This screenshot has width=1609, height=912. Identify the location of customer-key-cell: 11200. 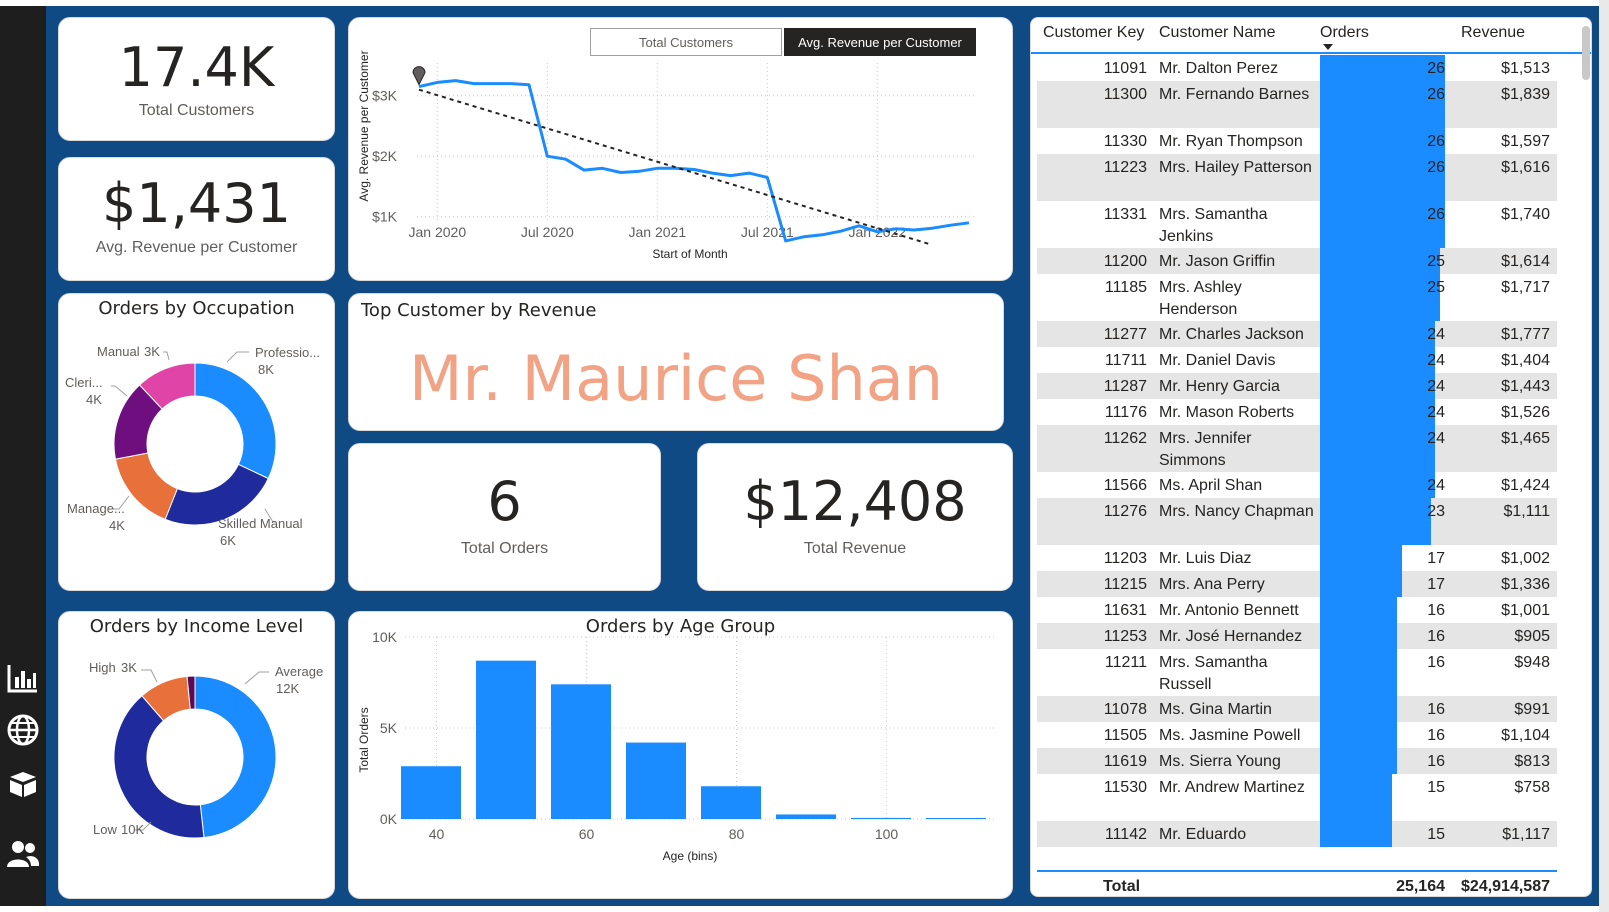
(1125, 261).